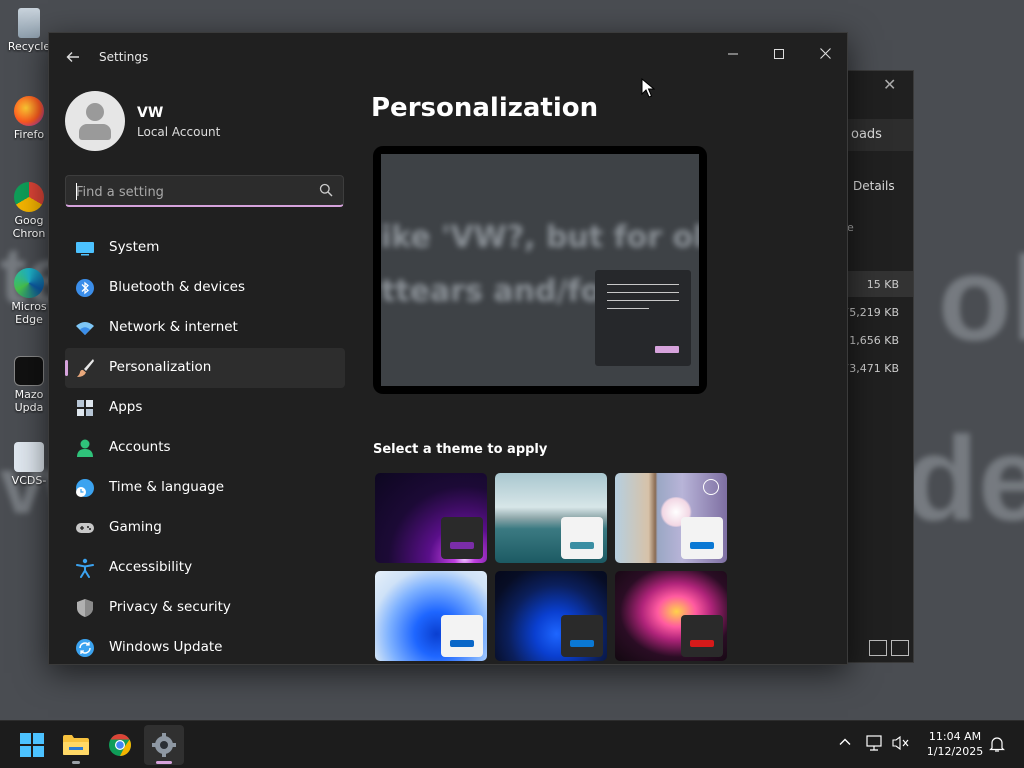 The width and height of the screenshot is (1024, 768). I want to click on preview-background-text: ike 'VW?, but for ol, so click(540, 237).